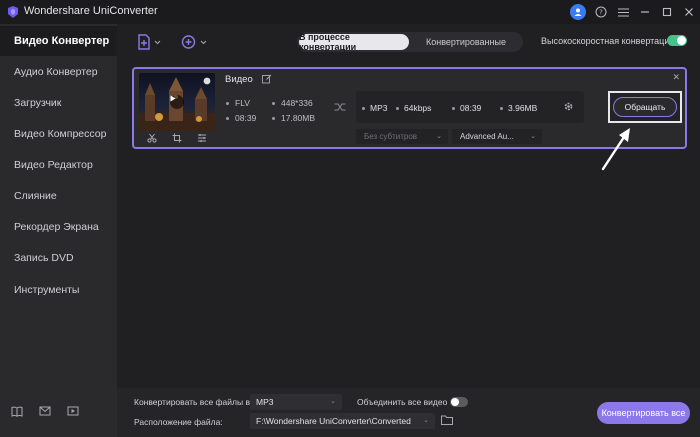 The width and height of the screenshot is (700, 437). I want to click on account-button, so click(579, 12).